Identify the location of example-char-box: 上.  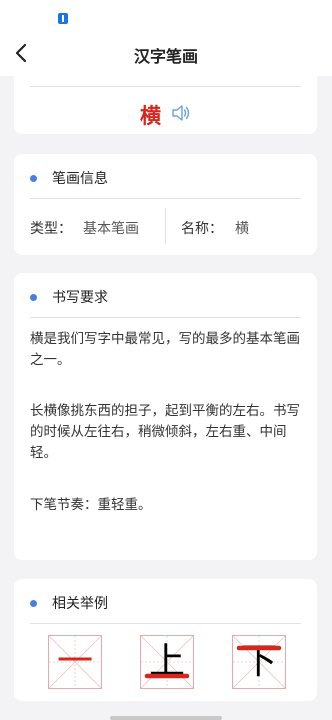
(167, 662).